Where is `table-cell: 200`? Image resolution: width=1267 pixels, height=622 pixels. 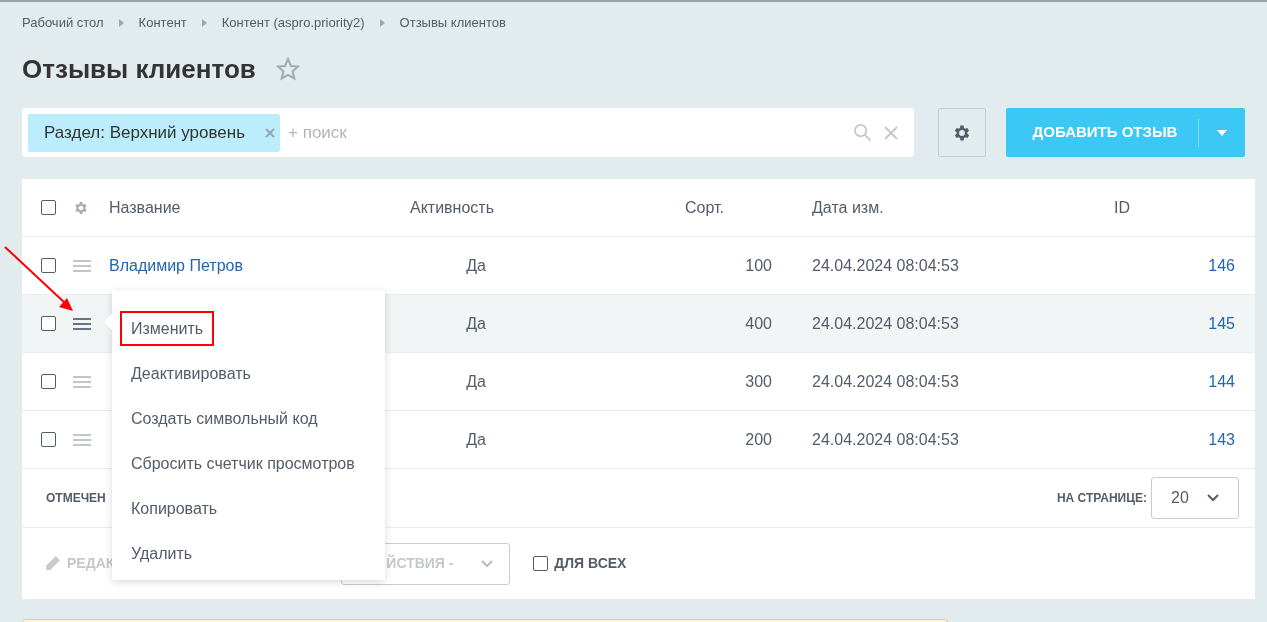 table-cell: 200 is located at coordinates (758, 439).